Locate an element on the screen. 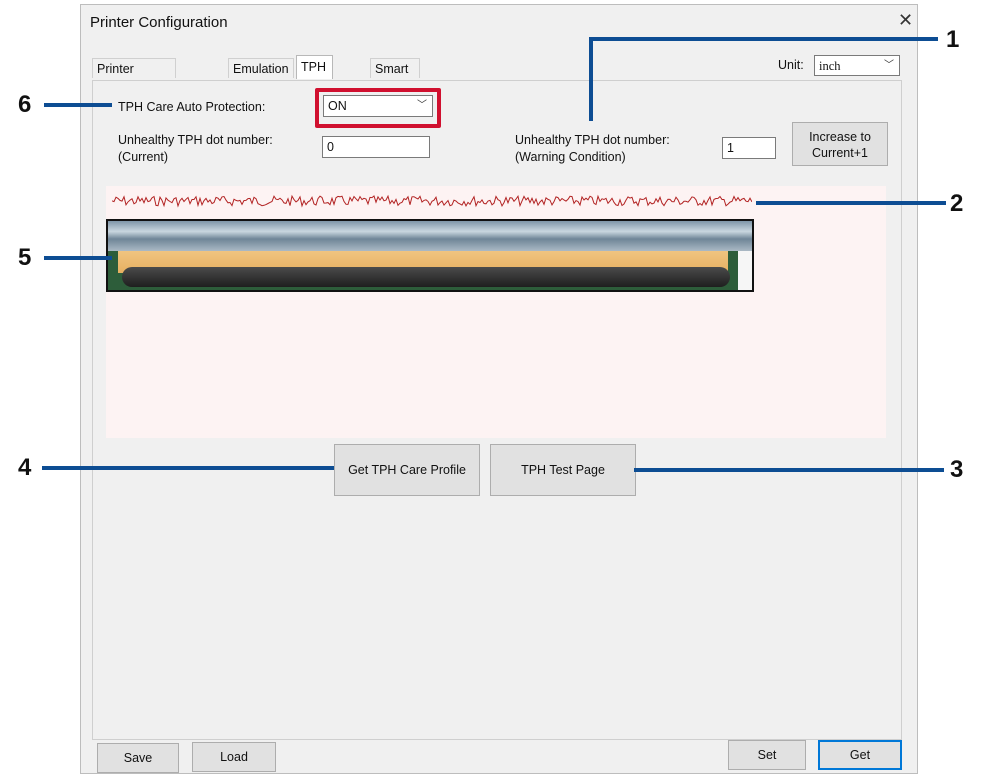 The height and width of the screenshot is (776, 992). tab-tph-care: TPH Care is located at coordinates (315, 75).